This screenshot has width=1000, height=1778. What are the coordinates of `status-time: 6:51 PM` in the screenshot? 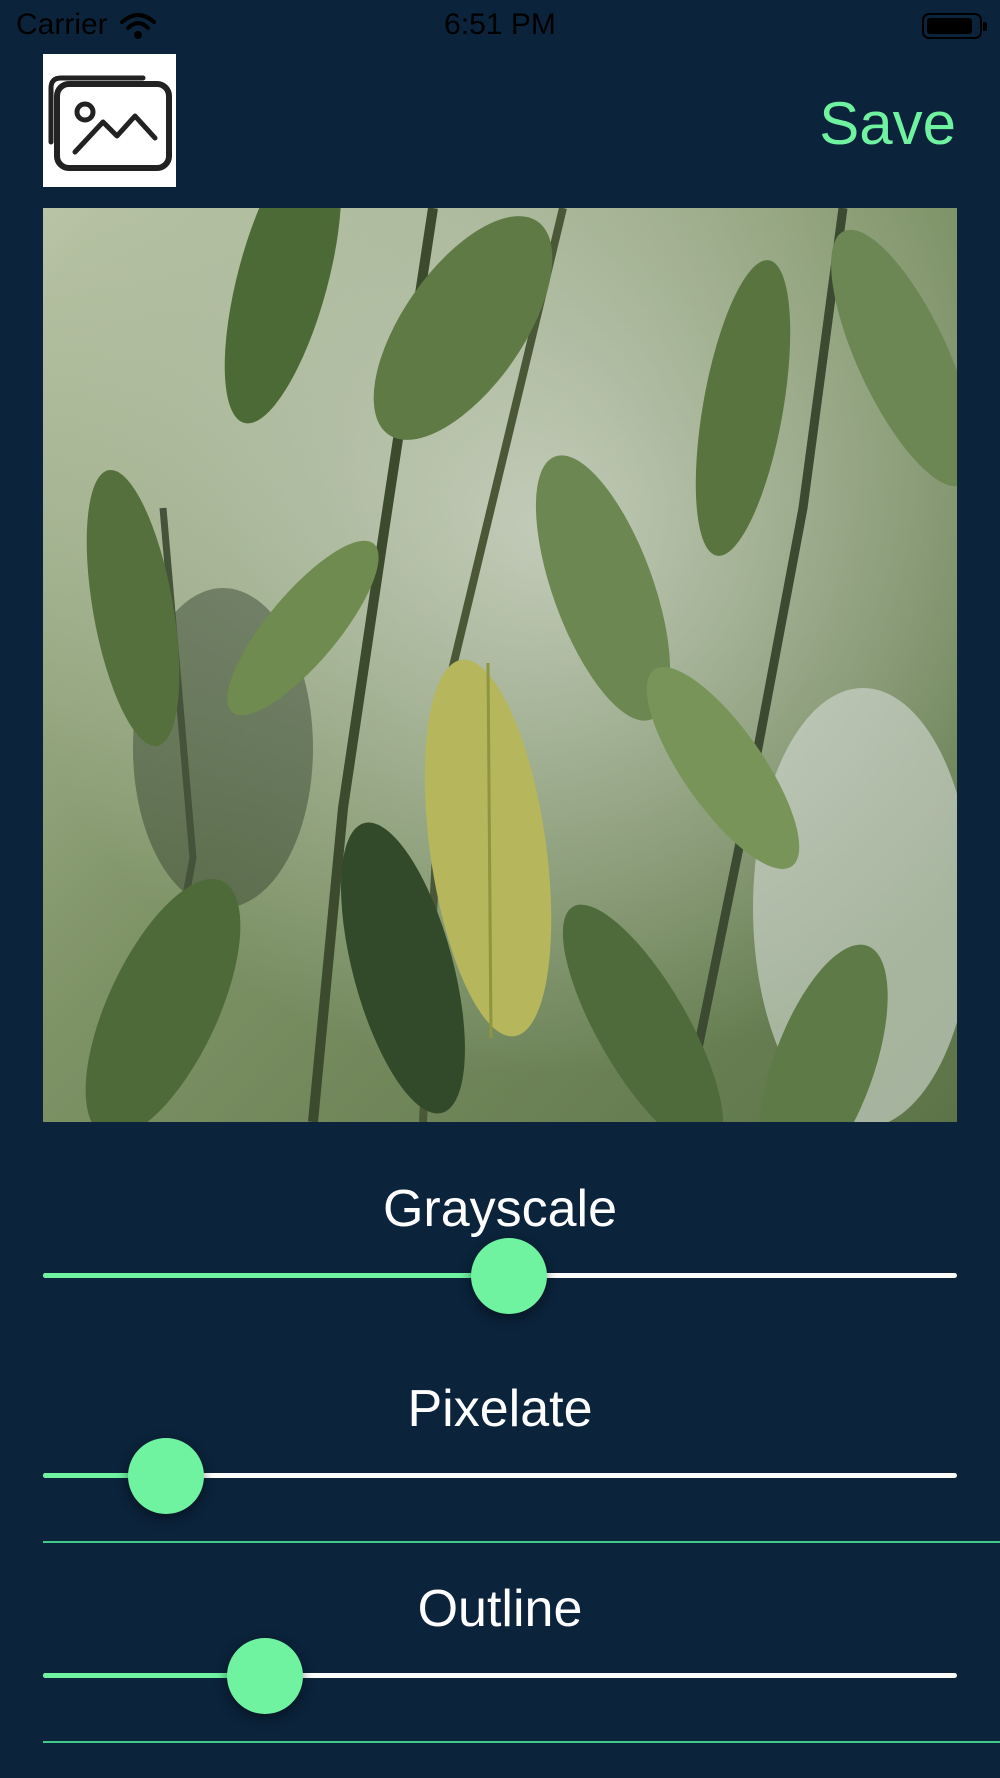 It's located at (500, 24).